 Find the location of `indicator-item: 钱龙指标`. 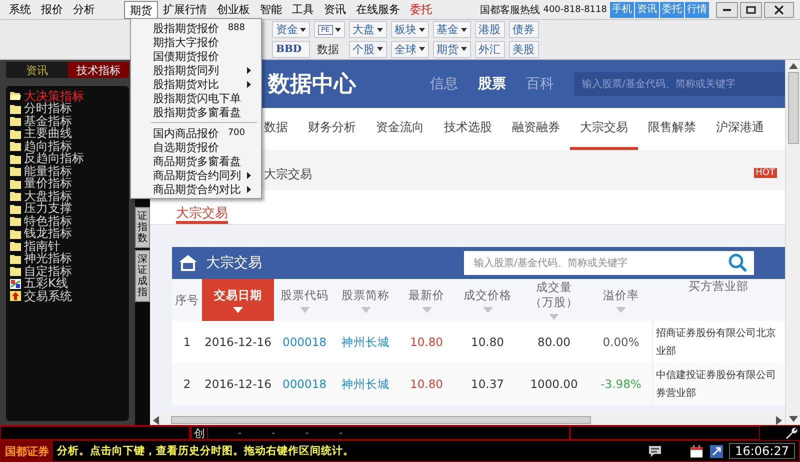

indicator-item: 钱龙指标 is located at coordinates (67, 234).